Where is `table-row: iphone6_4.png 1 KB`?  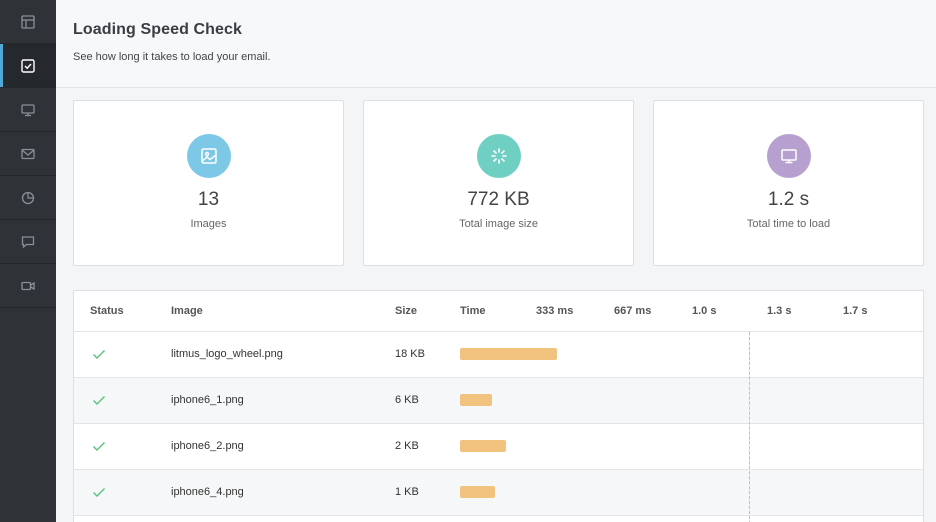
table-row: iphone6_4.png 1 KB is located at coordinates (498, 493).